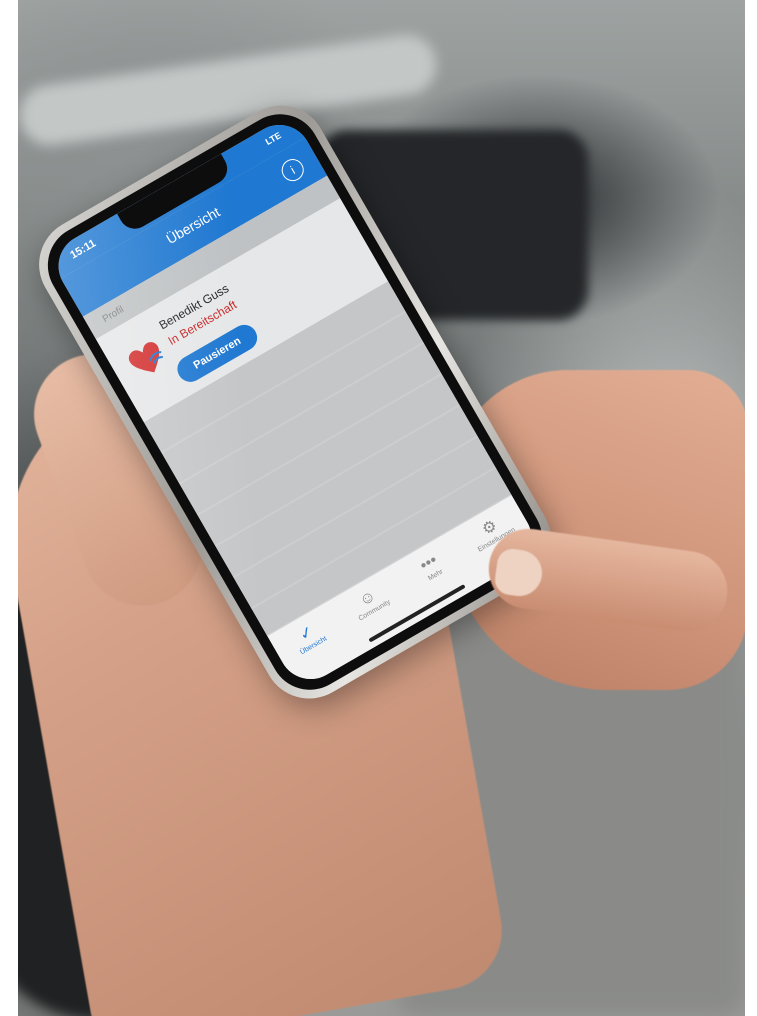 This screenshot has height=1016, width=757. What do you see at coordinates (83, 249) in the screenshot?
I see `status-time: 15:11` at bounding box center [83, 249].